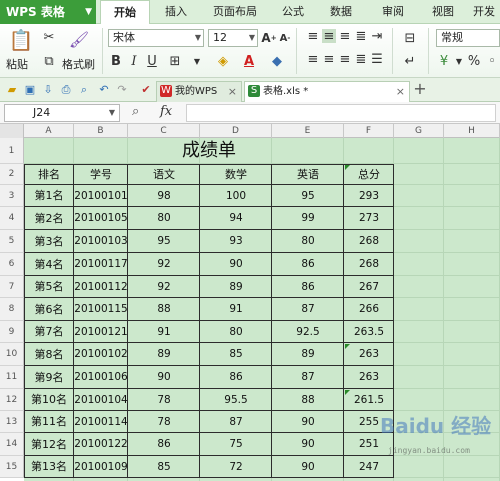 The height and width of the screenshot is (481, 500). What do you see at coordinates (285, 38) in the screenshot?
I see `decrease-font-icon: A-` at bounding box center [285, 38].